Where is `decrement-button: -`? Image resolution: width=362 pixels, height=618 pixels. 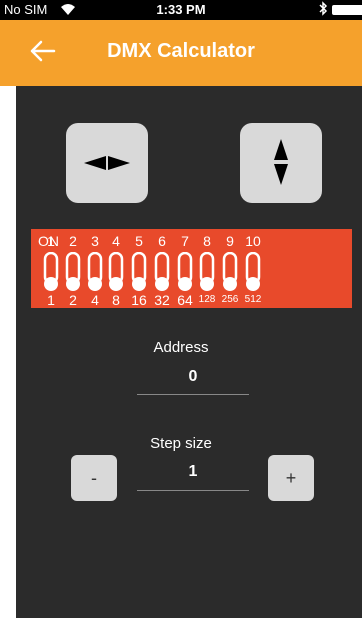 decrement-button: - is located at coordinates (94, 478).